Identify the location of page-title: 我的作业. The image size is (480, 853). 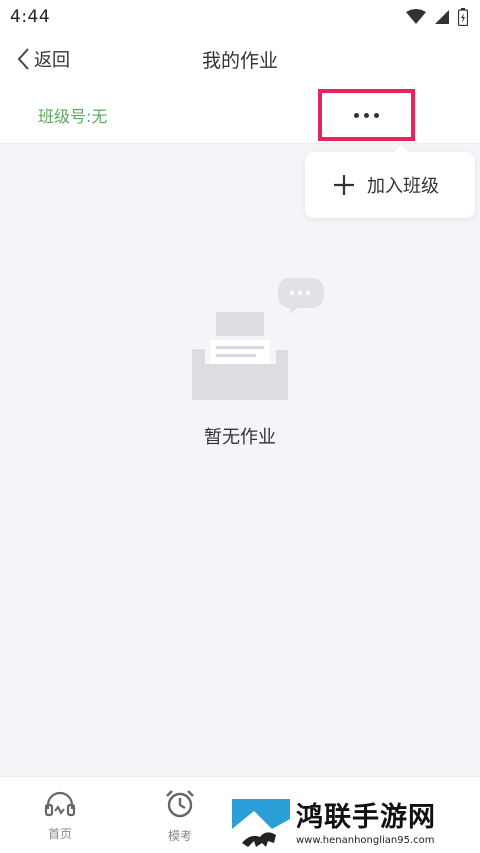
(239, 61).